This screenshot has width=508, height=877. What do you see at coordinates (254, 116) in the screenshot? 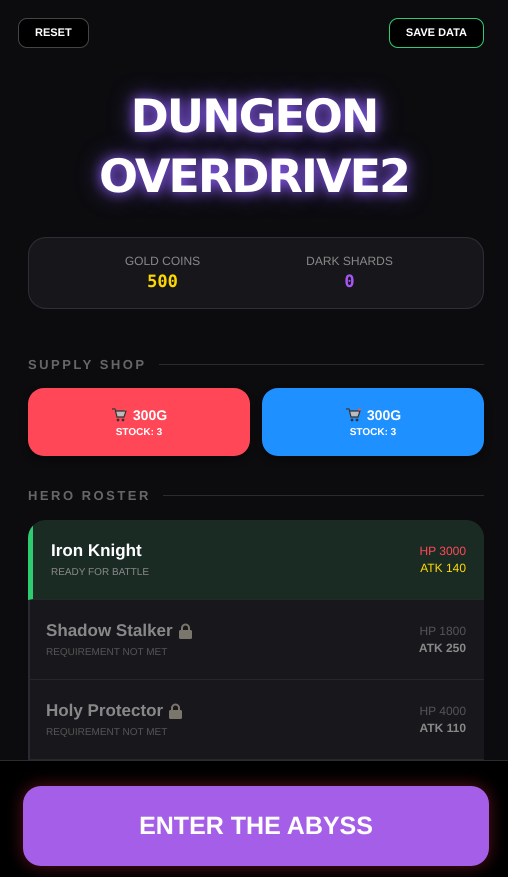
I see `game-title: DUNGEON` at bounding box center [254, 116].